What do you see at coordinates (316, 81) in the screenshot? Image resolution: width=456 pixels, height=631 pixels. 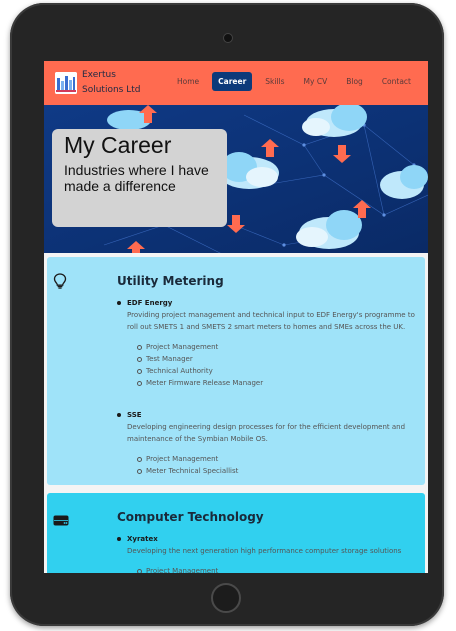 I see `nav-my-cv: My CV` at bounding box center [316, 81].